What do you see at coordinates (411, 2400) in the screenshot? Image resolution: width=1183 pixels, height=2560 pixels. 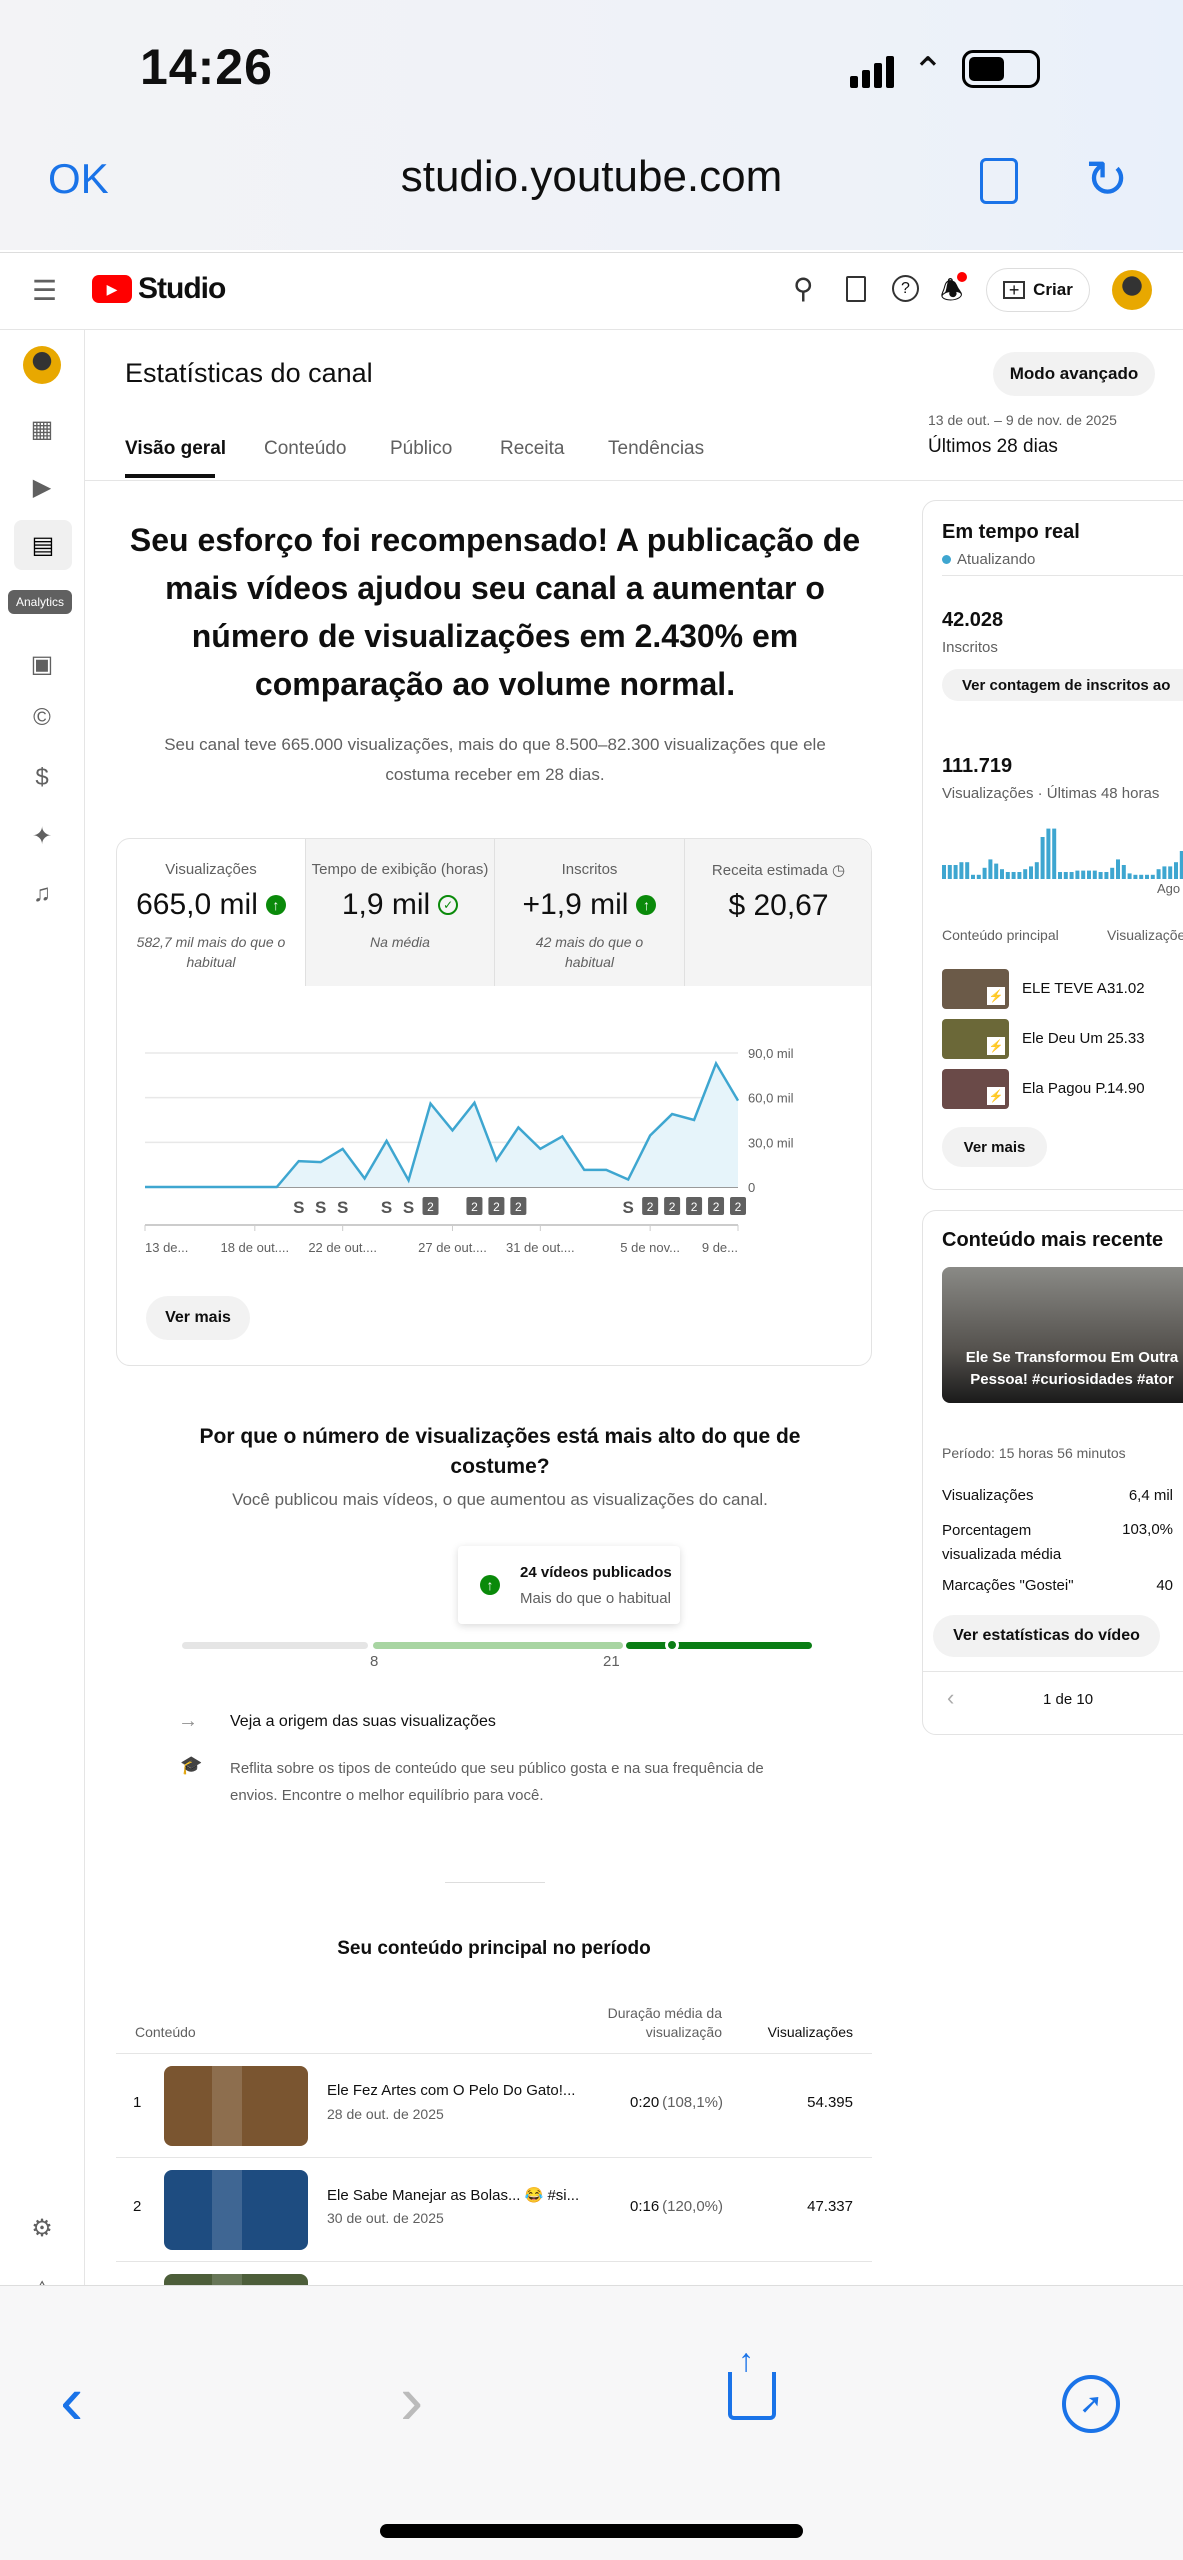 I see `forward-icon: ›` at bounding box center [411, 2400].